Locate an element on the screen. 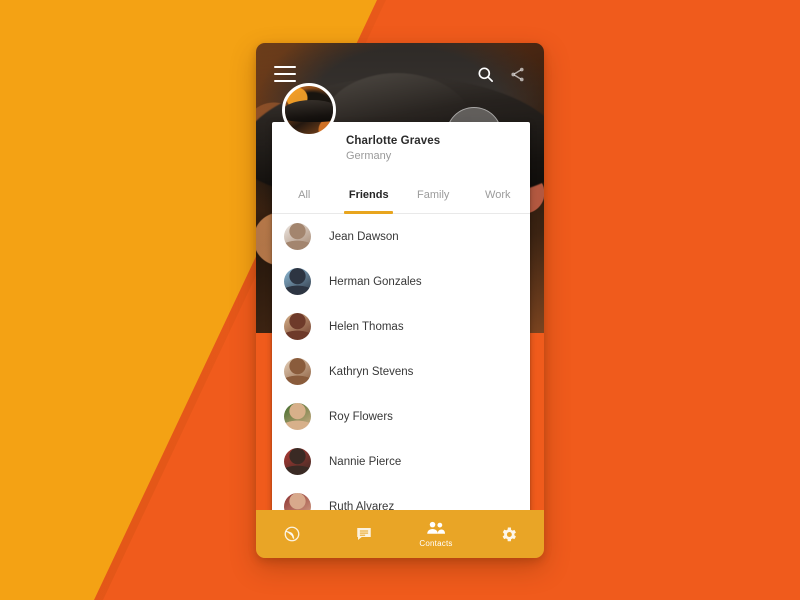  tab-label: Work is located at coordinates (498, 194).